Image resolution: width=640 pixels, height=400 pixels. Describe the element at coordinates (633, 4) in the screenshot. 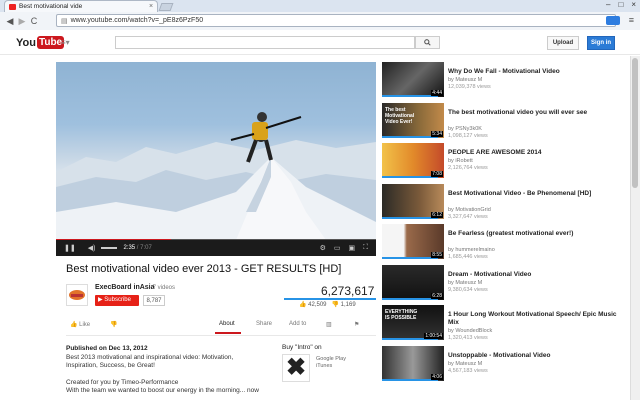

I see `close-window-icon: ×` at that location.